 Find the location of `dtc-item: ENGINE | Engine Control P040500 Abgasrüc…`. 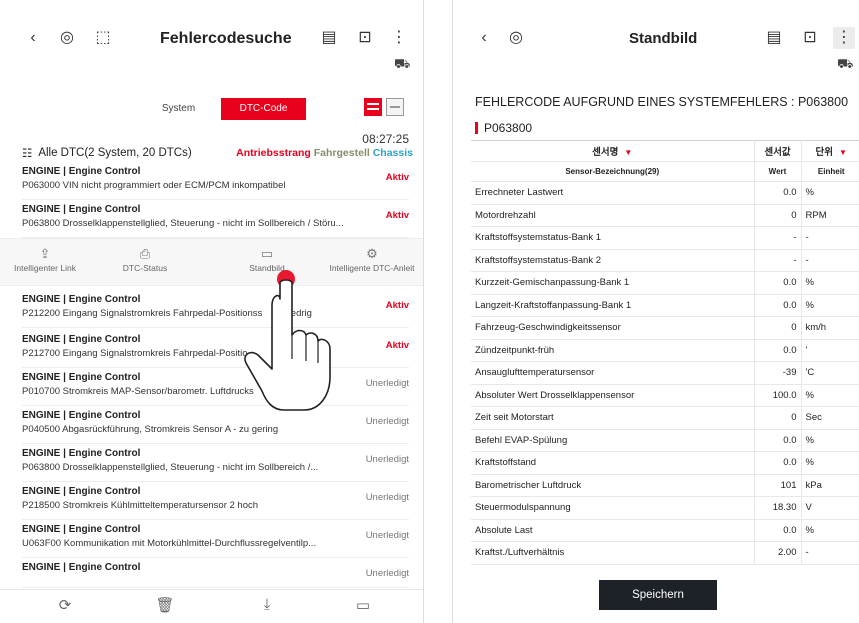

dtc-item: ENGINE | Engine Control P040500 Abgasrüc… is located at coordinates (215, 425).